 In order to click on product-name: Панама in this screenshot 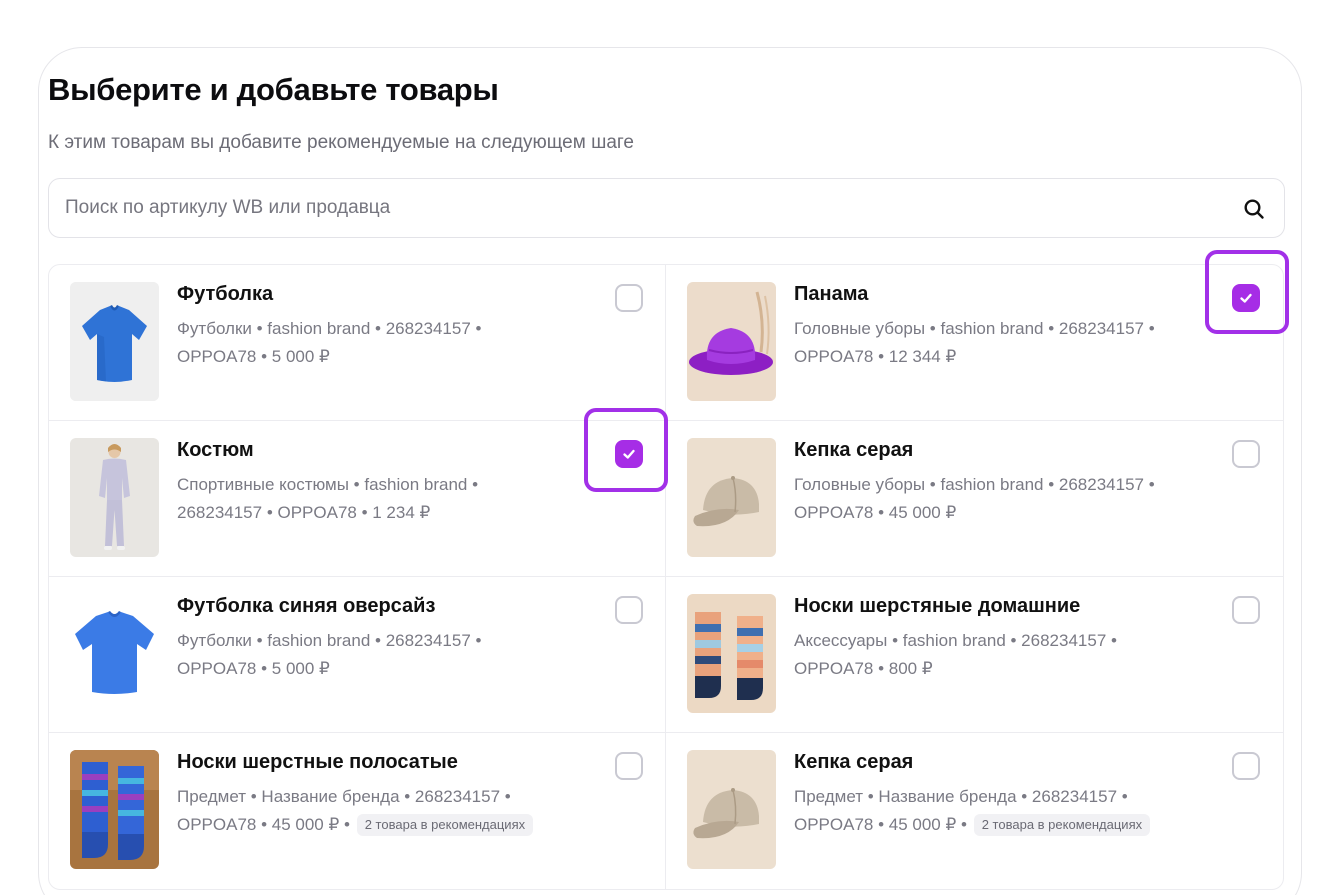, I will do `click(831, 294)`.